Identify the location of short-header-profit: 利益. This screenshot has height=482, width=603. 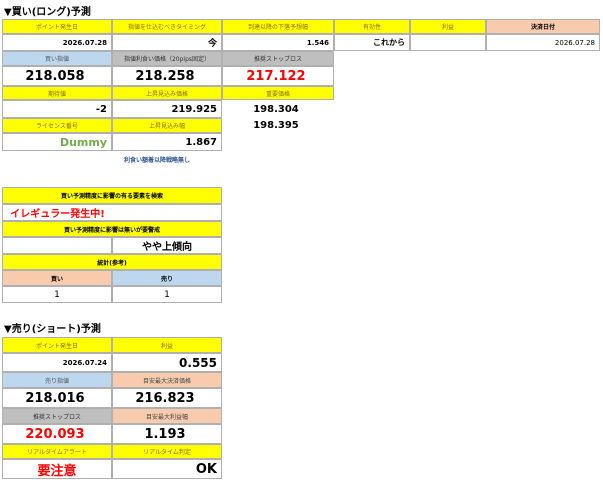
(167, 345).